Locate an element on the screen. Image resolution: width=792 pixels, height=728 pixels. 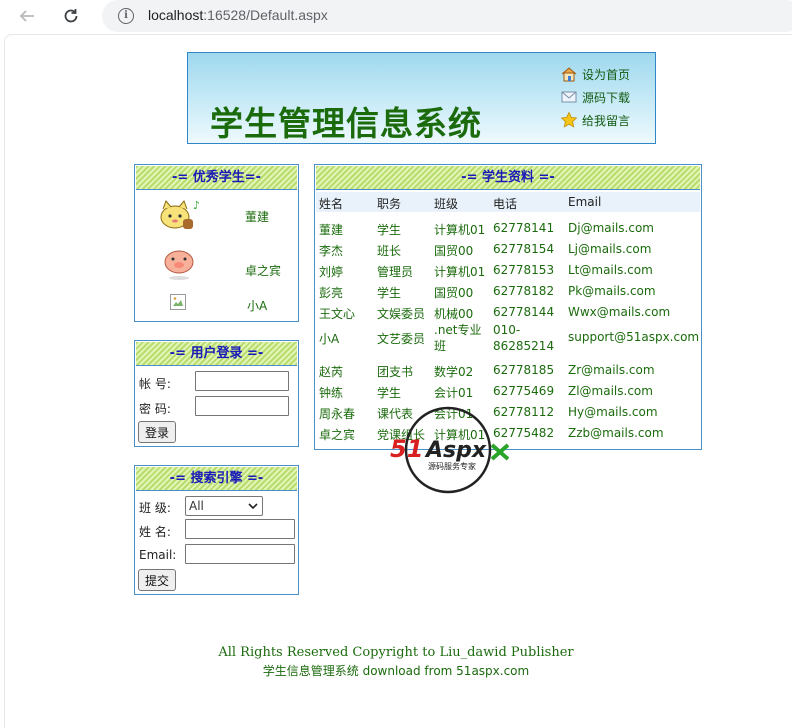
site-info-icon: i is located at coordinates (126, 16).